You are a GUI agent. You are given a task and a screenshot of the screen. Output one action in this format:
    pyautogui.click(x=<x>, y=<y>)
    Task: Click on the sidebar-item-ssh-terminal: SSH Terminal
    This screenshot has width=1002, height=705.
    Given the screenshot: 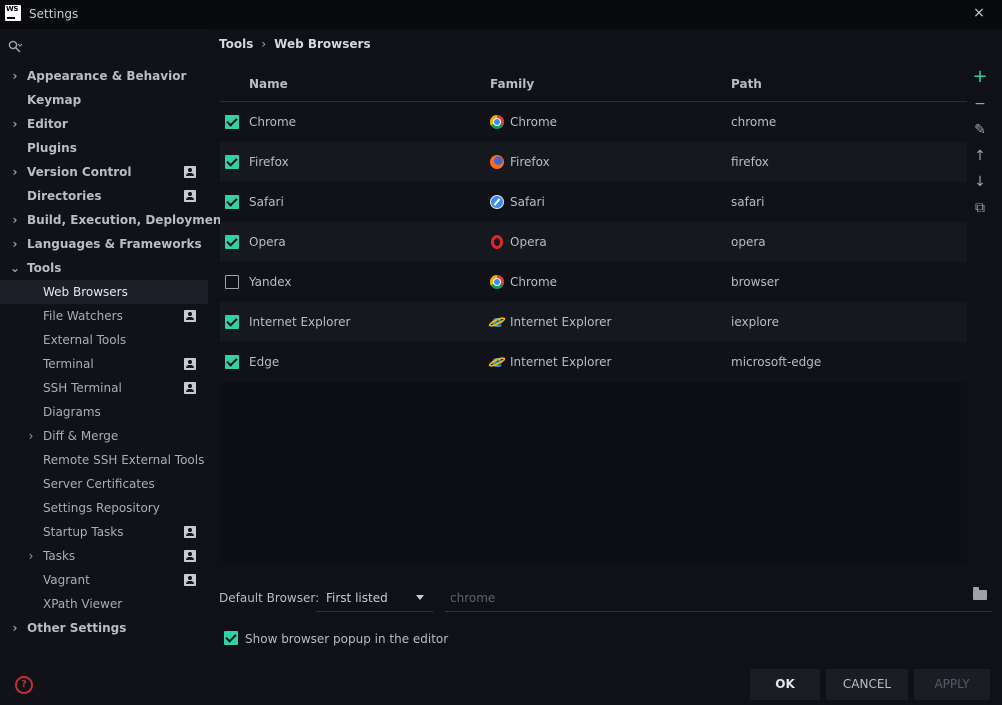 What is the action you would take?
    pyautogui.click(x=104, y=388)
    